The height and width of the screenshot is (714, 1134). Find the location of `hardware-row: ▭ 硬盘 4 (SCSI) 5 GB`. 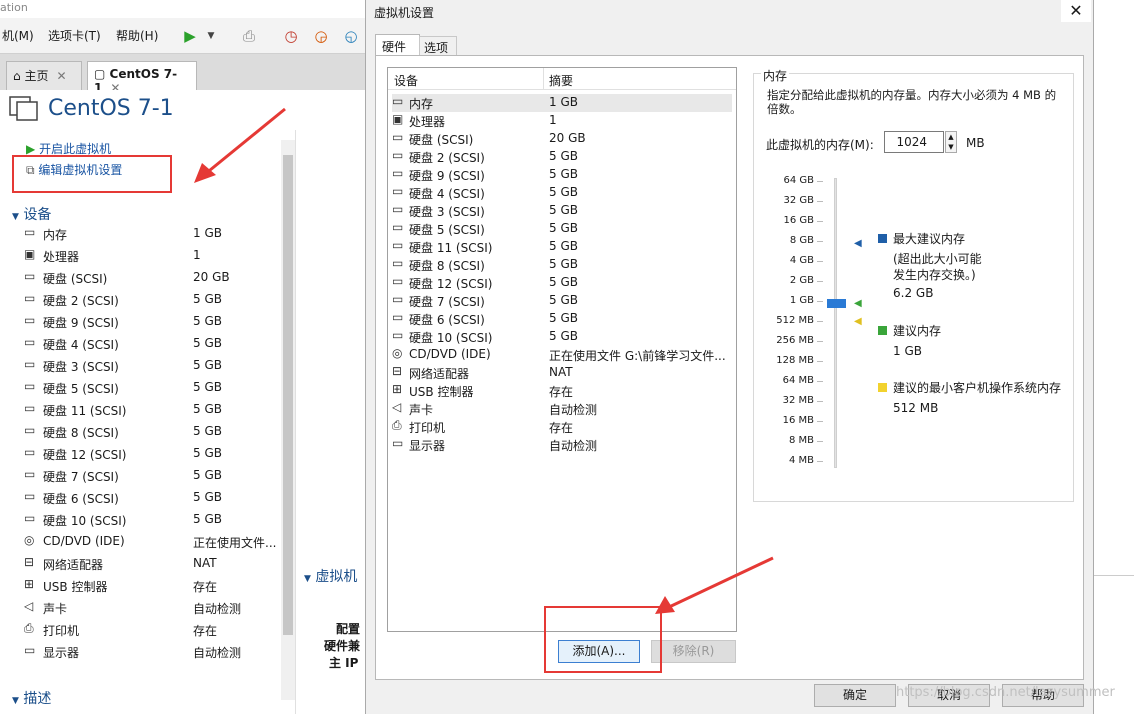

hardware-row: ▭ 硬盘 4 (SCSI) 5 GB is located at coordinates (562, 193).